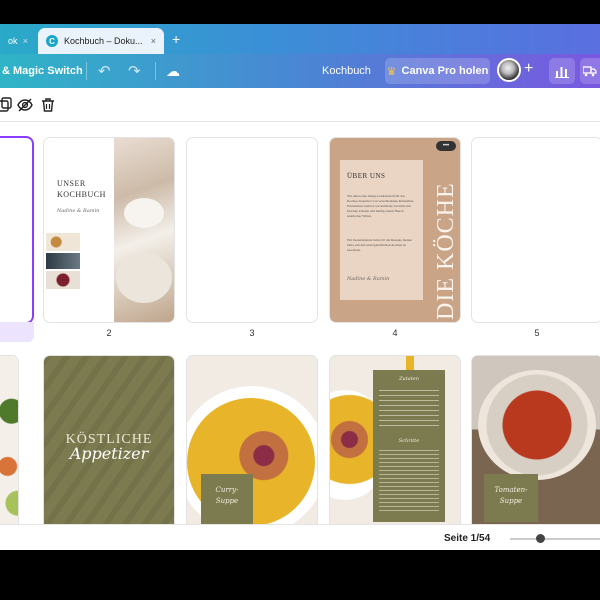  I want to click on bar-chart-icon, so click(562, 72).